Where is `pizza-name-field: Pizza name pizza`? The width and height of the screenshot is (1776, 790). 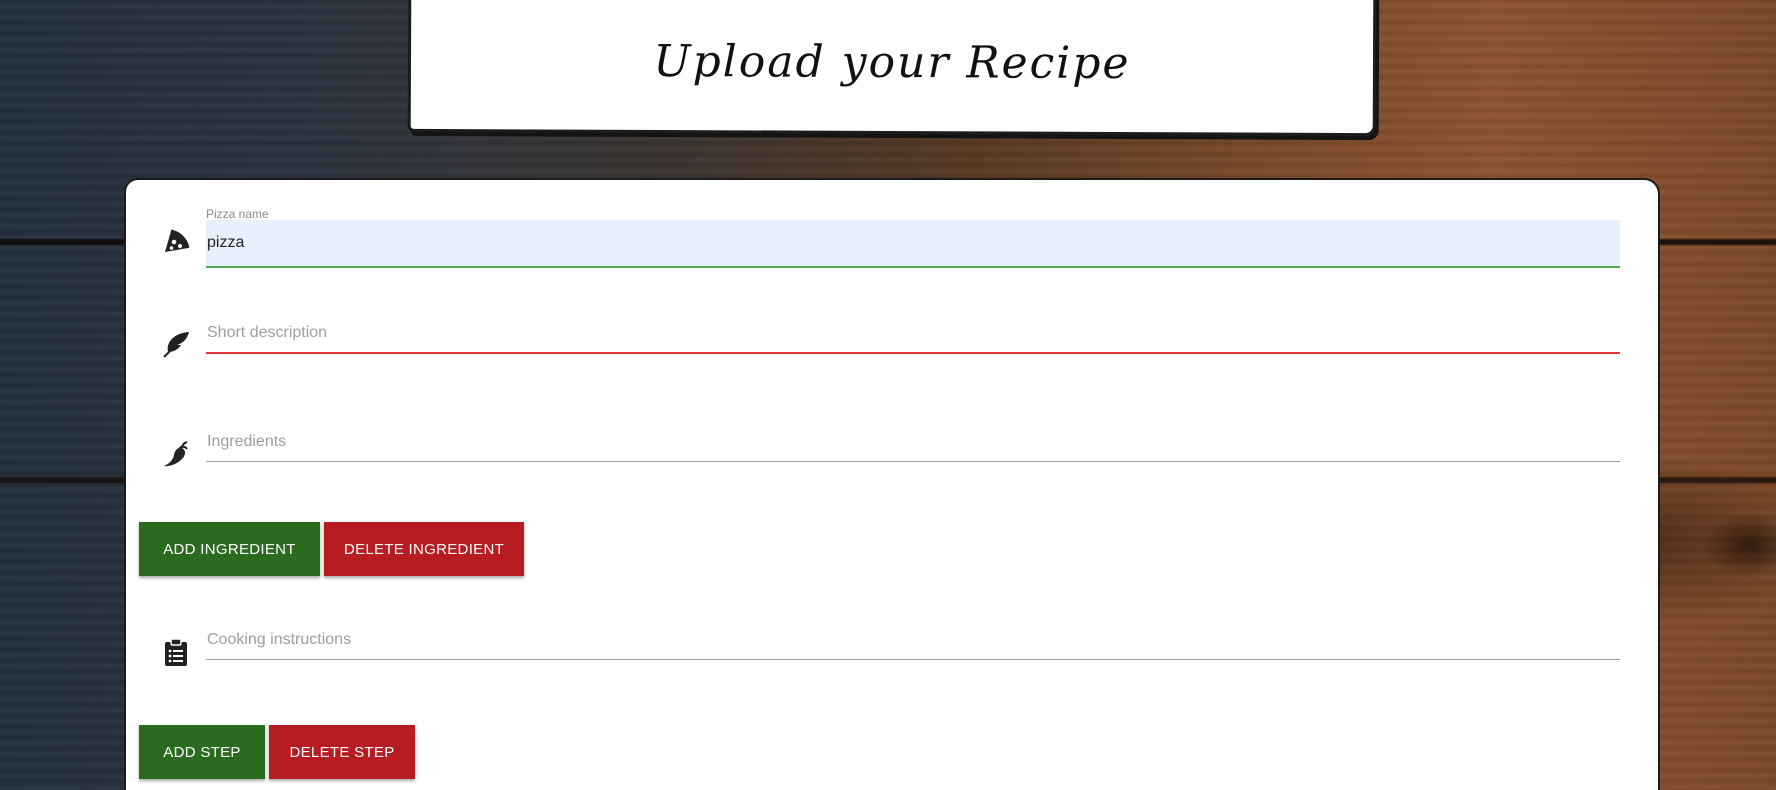
pizza-name-field: Pizza name pizza is located at coordinates (913, 237).